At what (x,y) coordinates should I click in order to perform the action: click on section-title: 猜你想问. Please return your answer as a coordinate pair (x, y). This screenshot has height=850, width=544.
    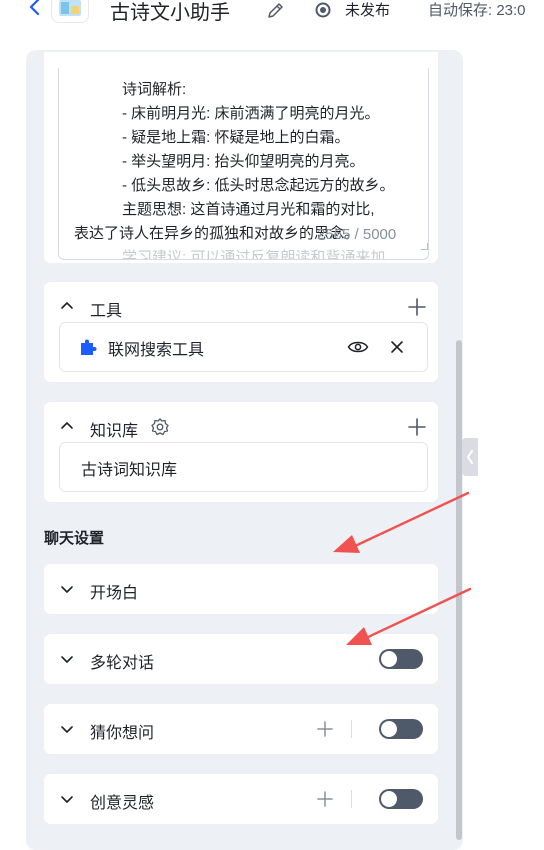
    Looking at the image, I should click on (122, 733).